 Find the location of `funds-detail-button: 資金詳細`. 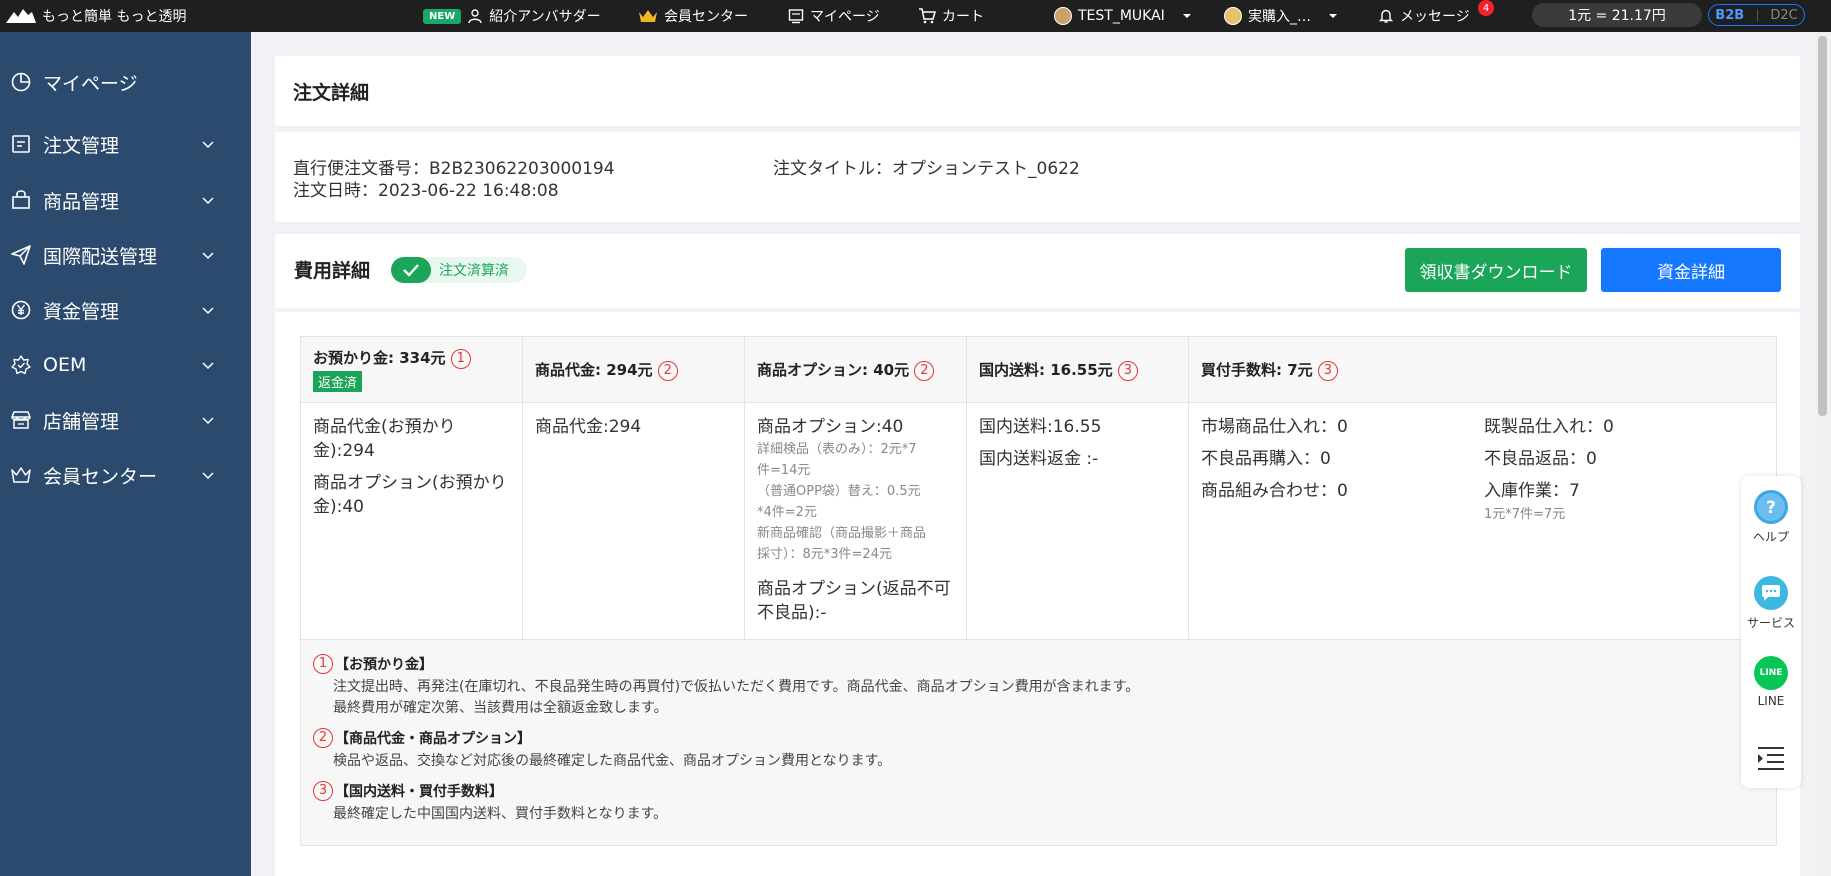

funds-detail-button: 資金詳細 is located at coordinates (1691, 270).